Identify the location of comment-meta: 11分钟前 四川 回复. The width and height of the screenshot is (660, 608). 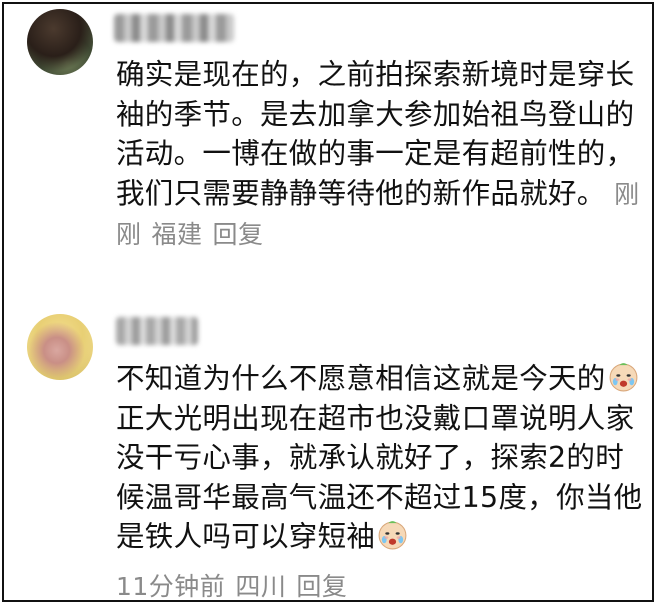
(236, 585).